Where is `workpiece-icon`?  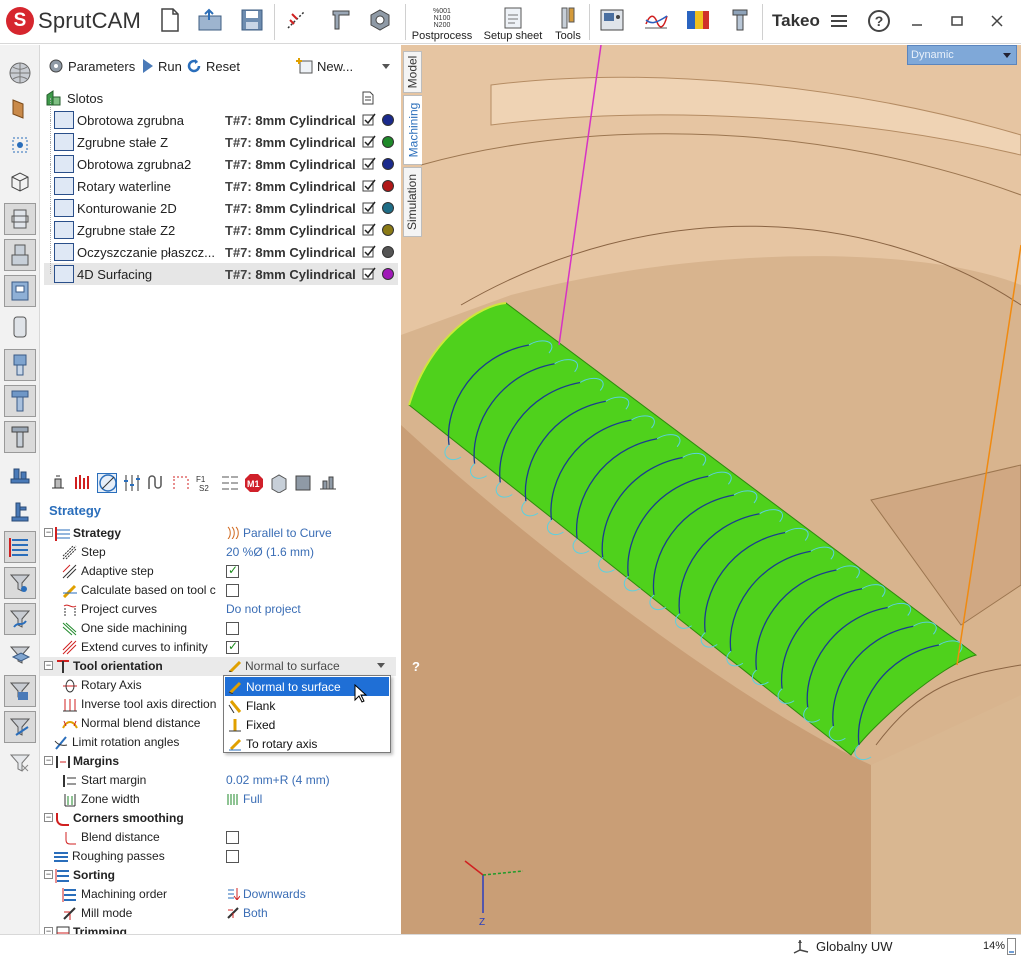
workpiece-icon is located at coordinates (20, 109).